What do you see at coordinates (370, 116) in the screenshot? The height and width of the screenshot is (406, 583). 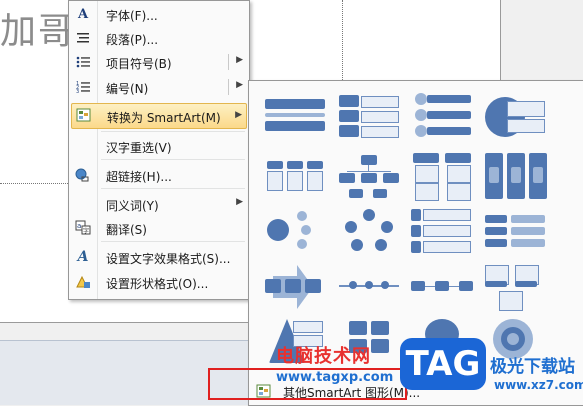 I see `smartart-option-vertical-list` at bounding box center [370, 116].